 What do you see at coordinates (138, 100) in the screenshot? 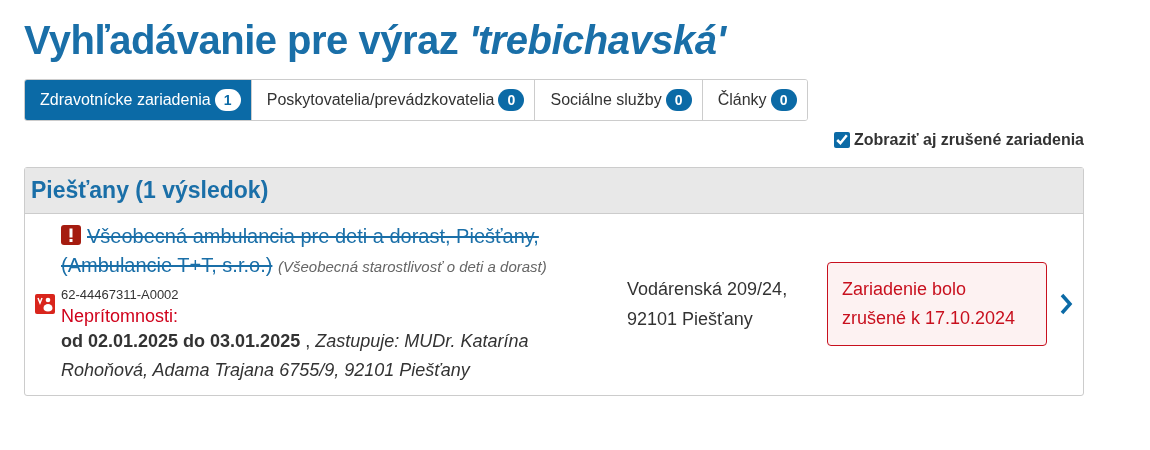
I see `tab: Zdravotnícke zariadenia 1` at bounding box center [138, 100].